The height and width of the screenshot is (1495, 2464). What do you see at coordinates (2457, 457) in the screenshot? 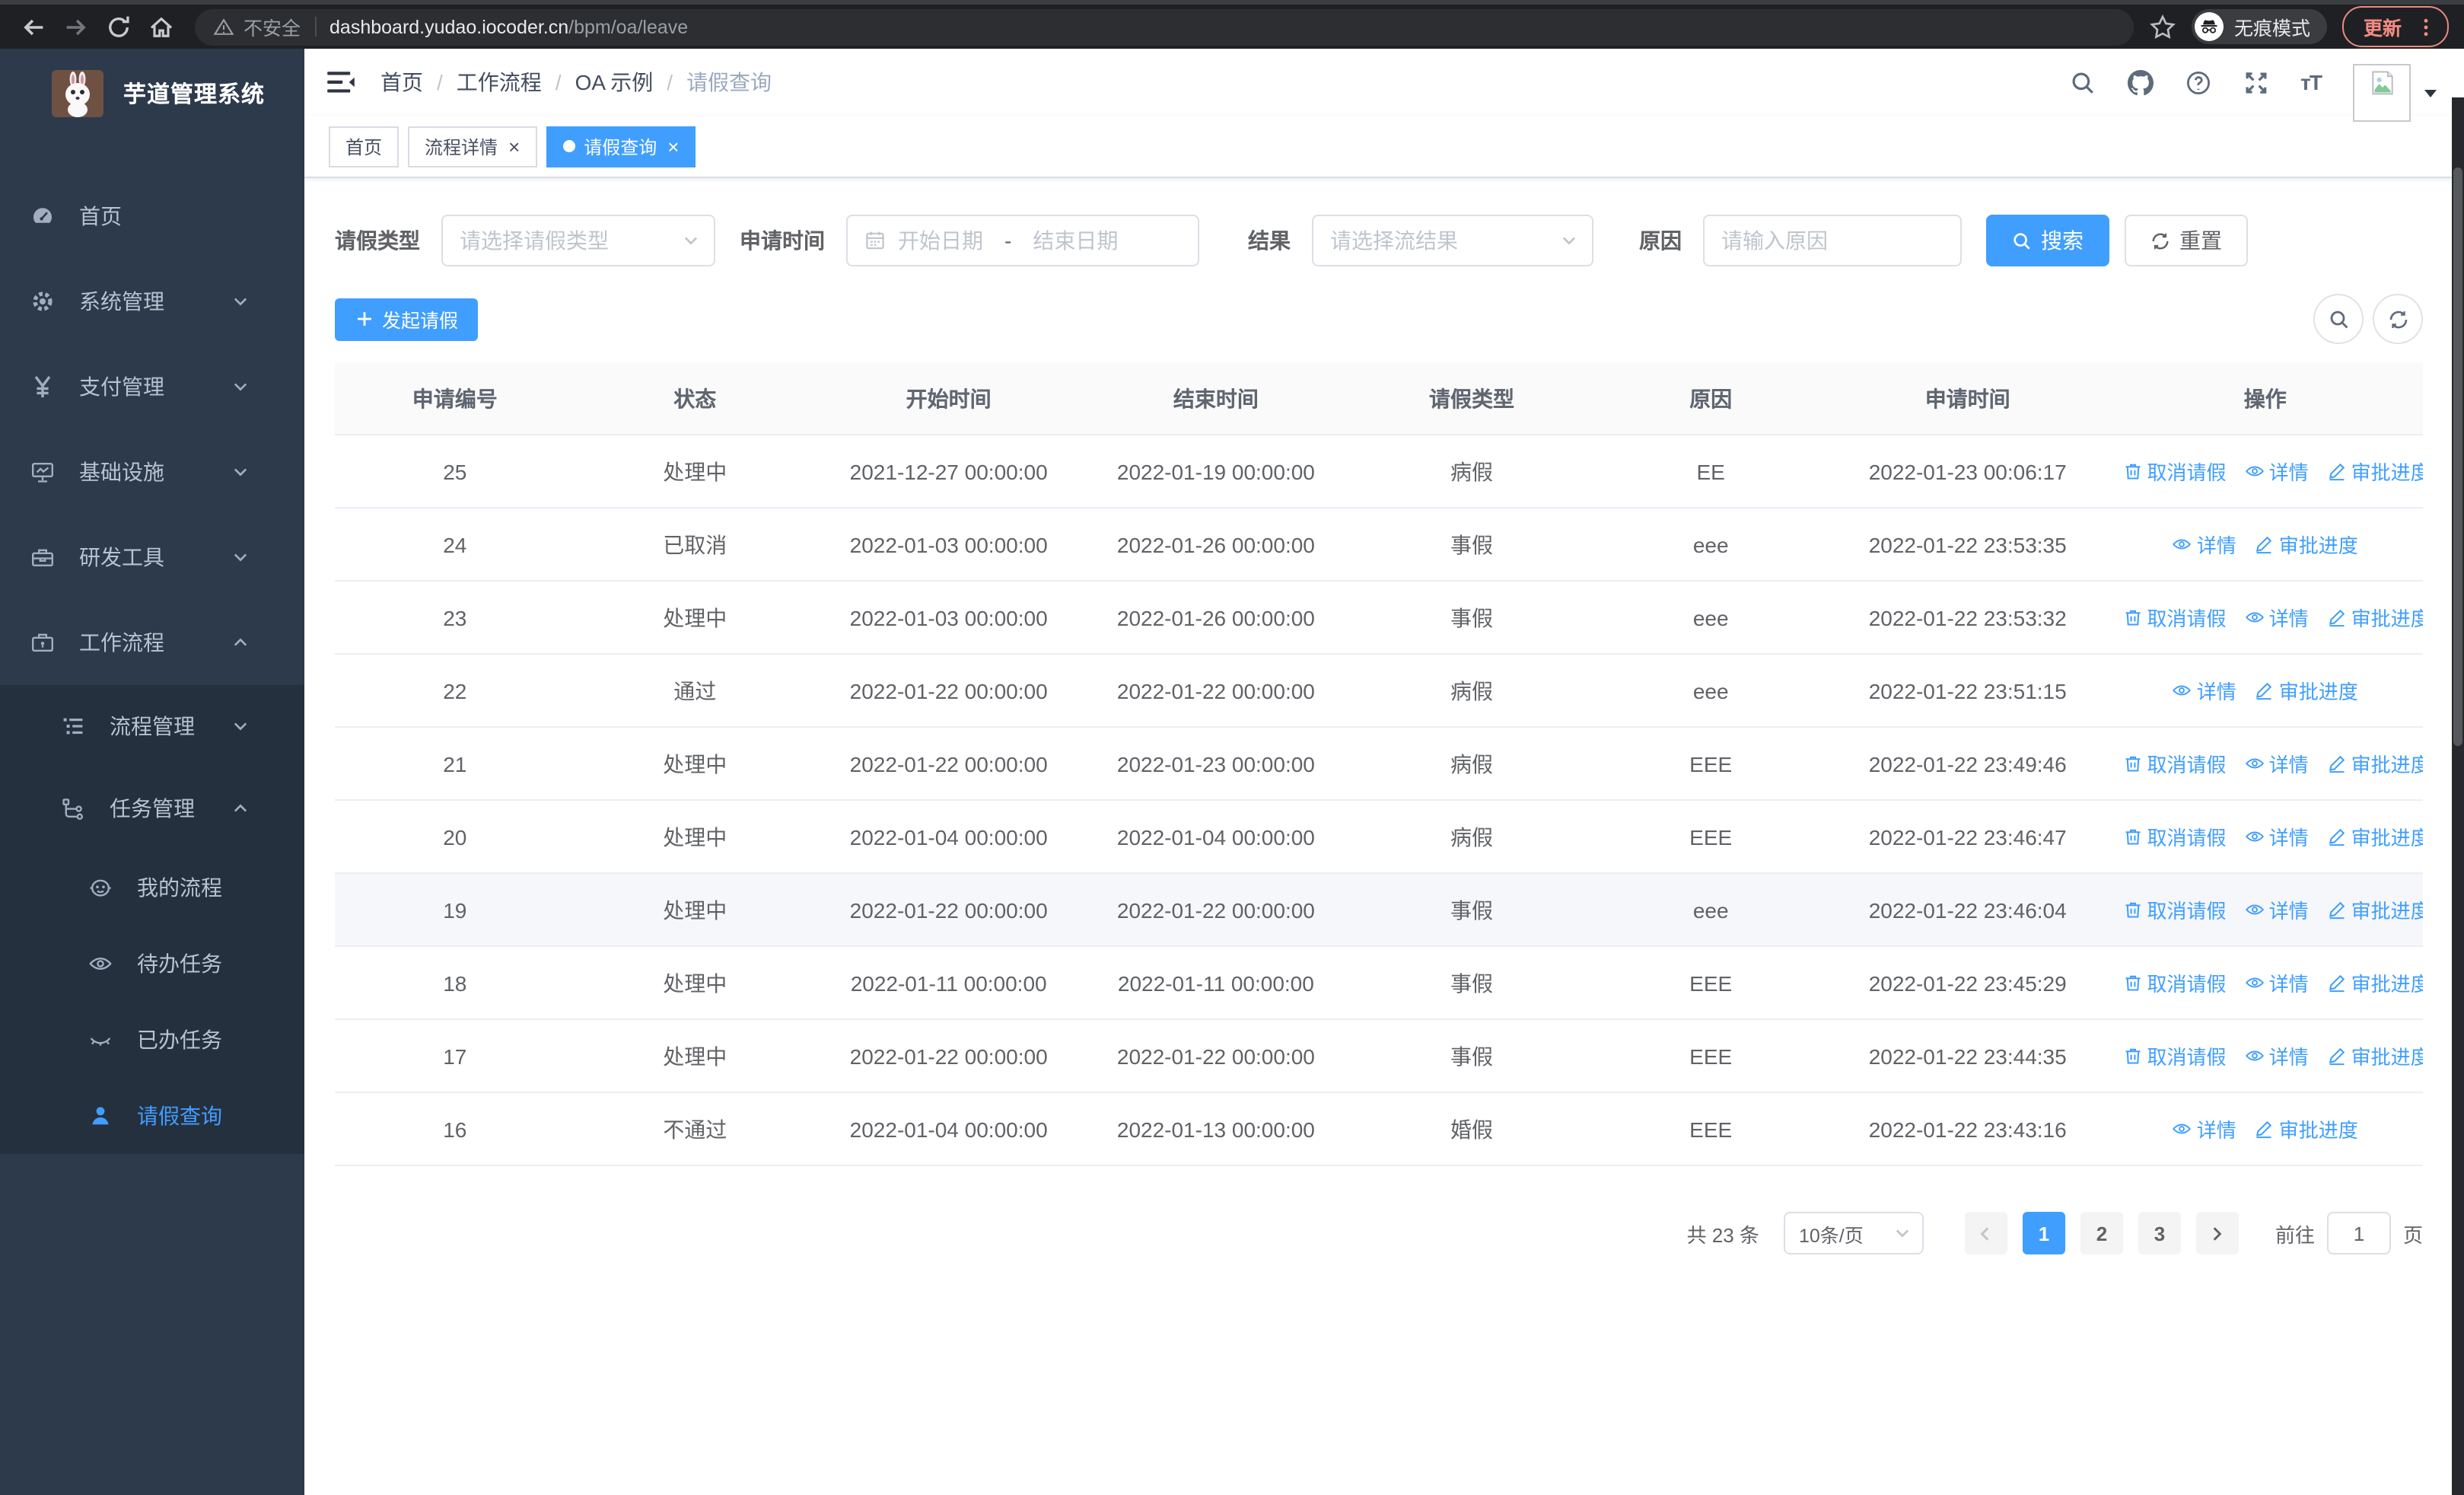
I see `scrollbar-thumb` at bounding box center [2457, 457].